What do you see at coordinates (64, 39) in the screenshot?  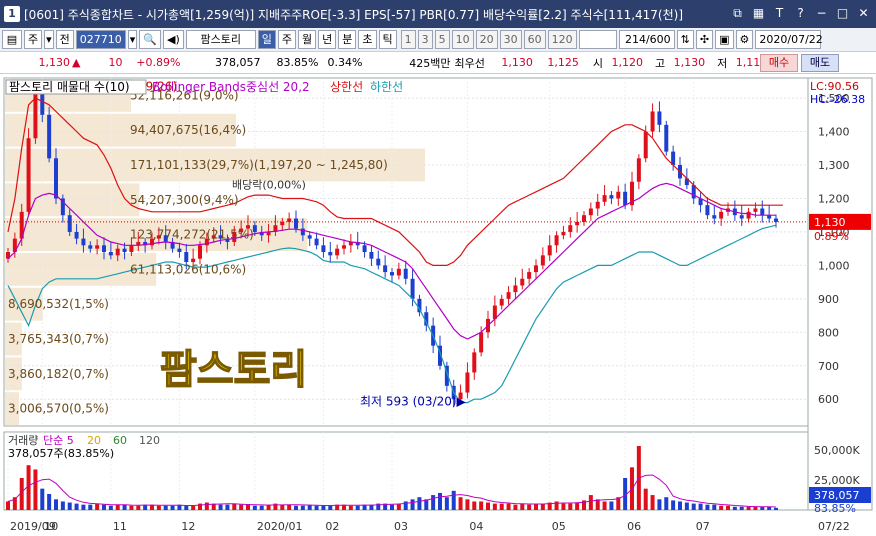 I see `prev-button: 전` at bounding box center [64, 39].